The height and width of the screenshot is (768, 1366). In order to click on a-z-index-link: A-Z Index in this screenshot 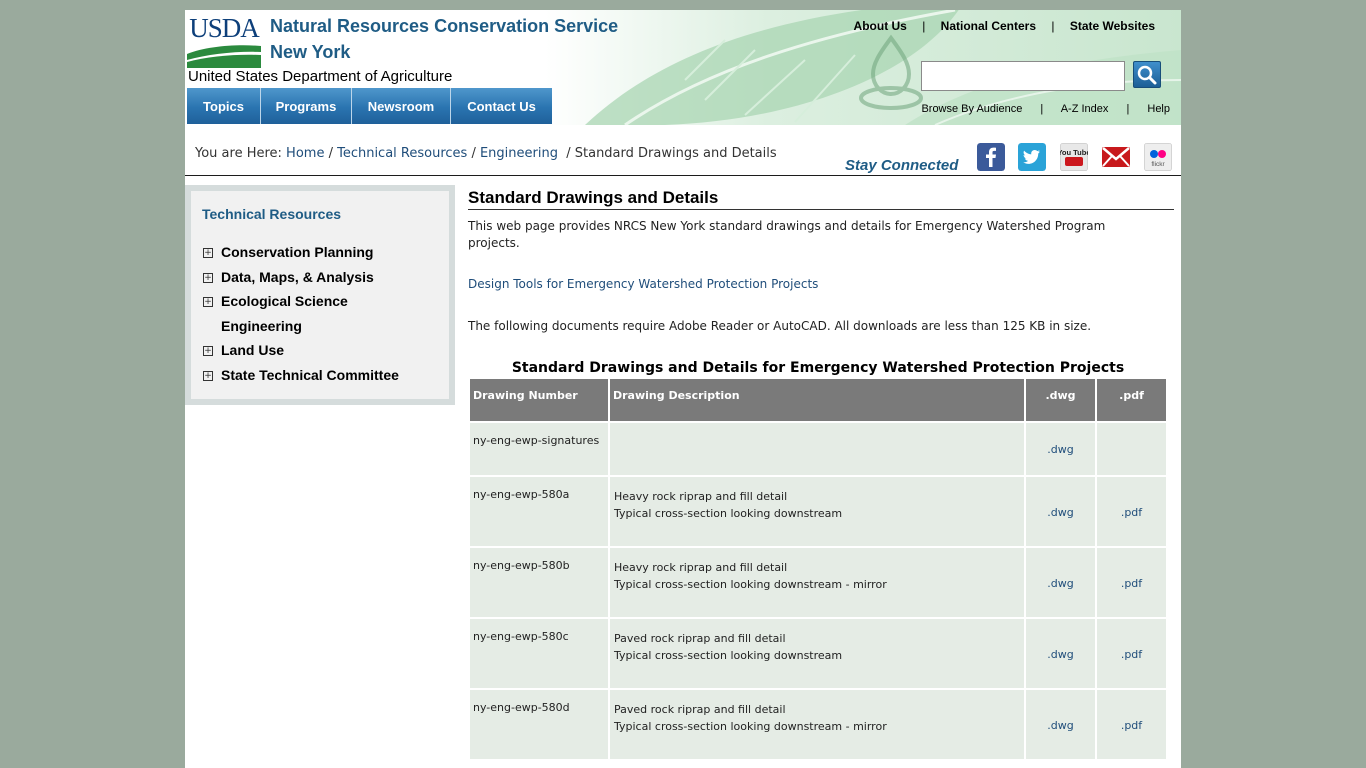, I will do `click(1085, 109)`.